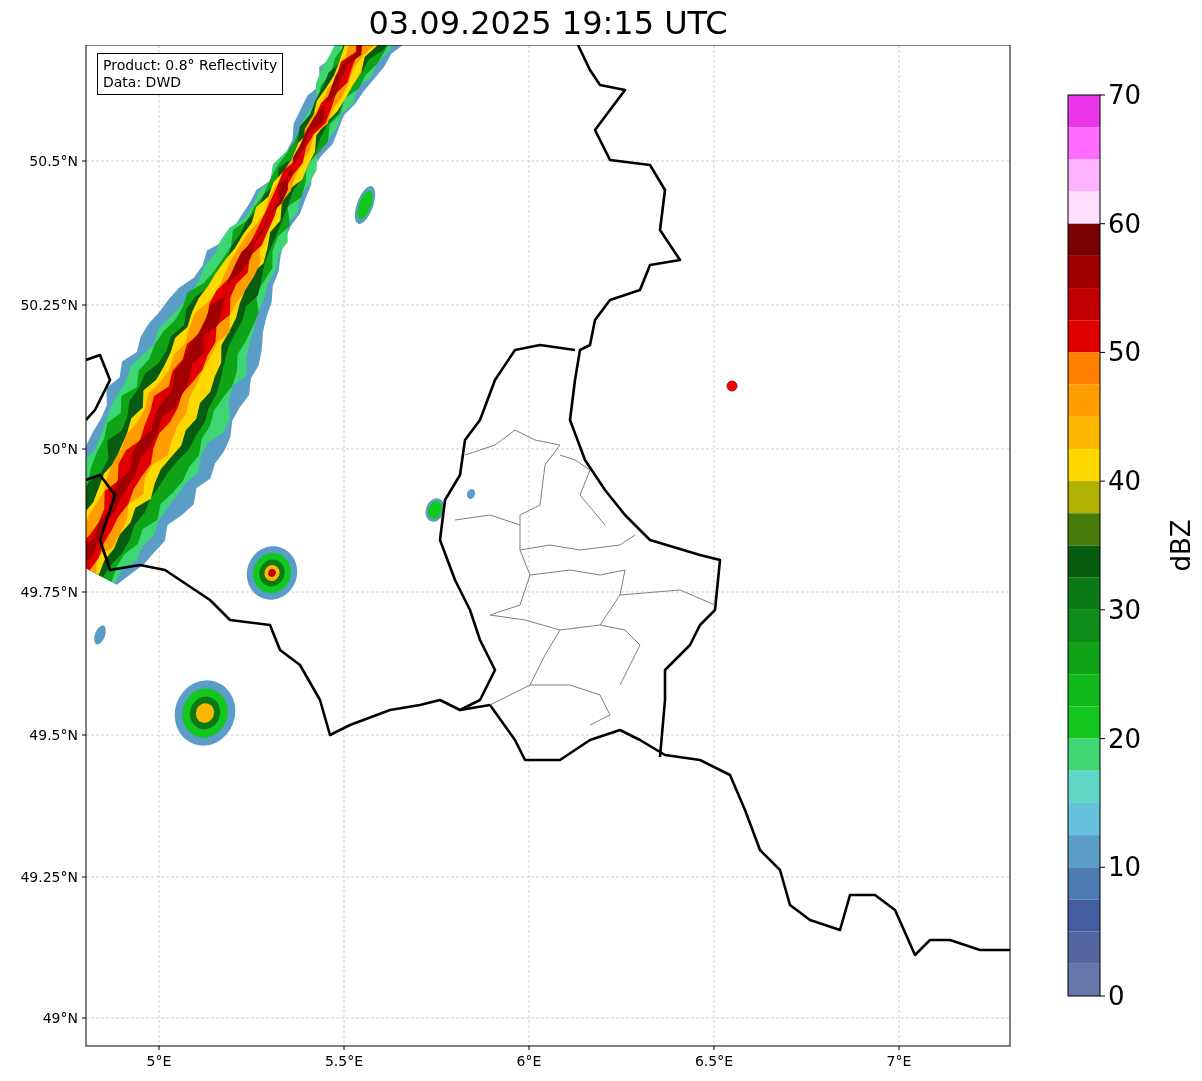 Image resolution: width=1202 pixels, height=1081 pixels. Describe the element at coordinates (732, 386) in the screenshot. I see `location-marker` at that location.